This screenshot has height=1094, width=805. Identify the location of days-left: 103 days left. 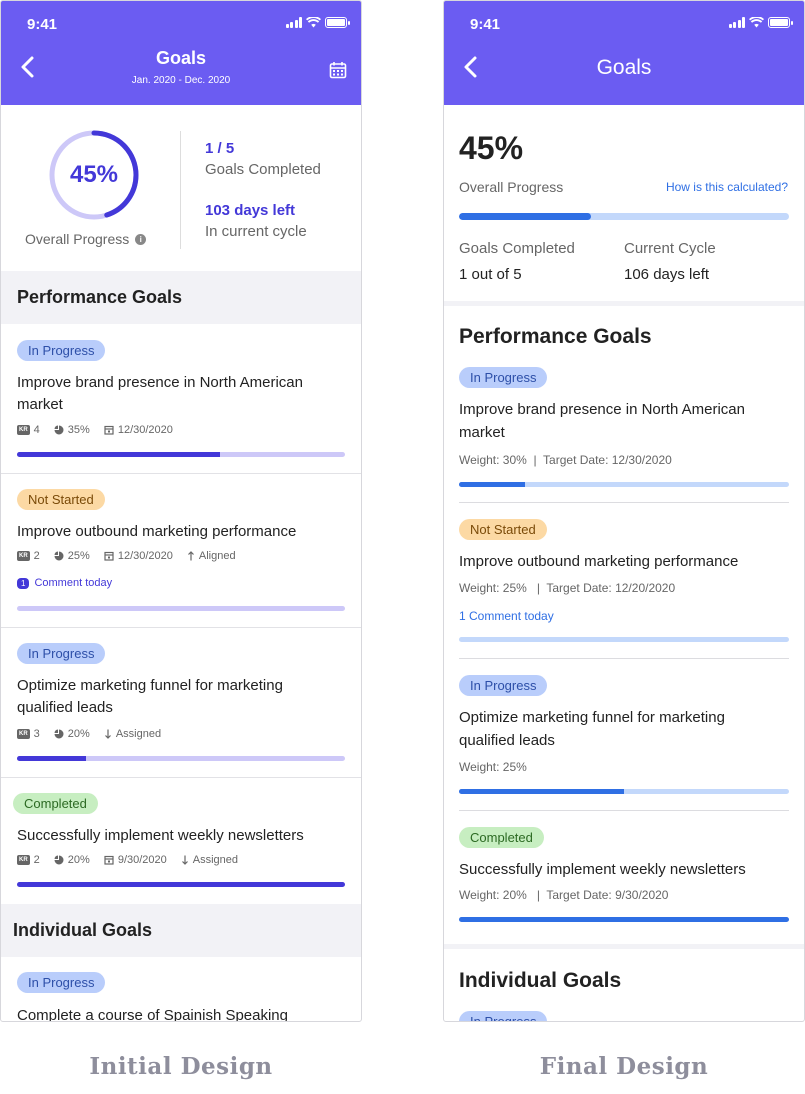
(250, 210).